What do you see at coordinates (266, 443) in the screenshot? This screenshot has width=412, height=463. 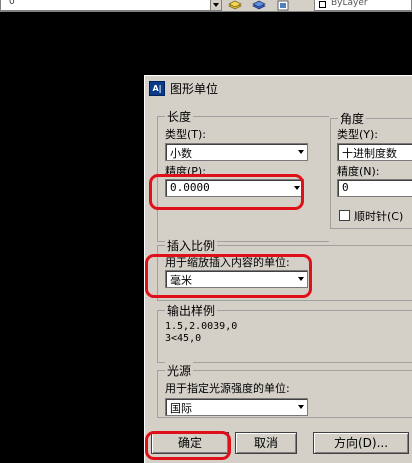 I see `cancel-button: 取消` at bounding box center [266, 443].